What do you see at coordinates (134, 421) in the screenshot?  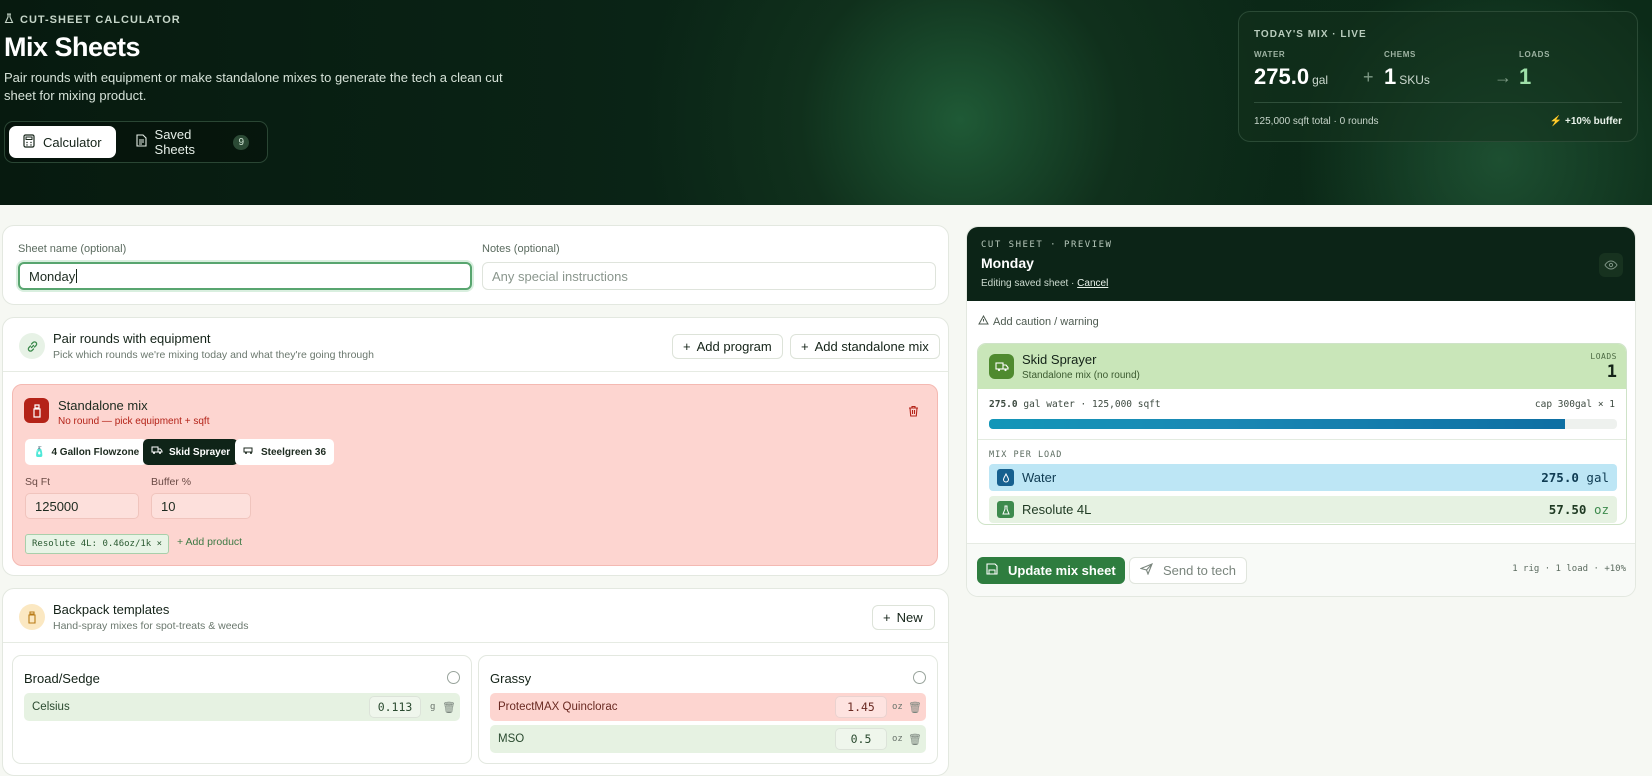 I see `standalone-mix-subtitle: No round — pick equipment + sqft` at bounding box center [134, 421].